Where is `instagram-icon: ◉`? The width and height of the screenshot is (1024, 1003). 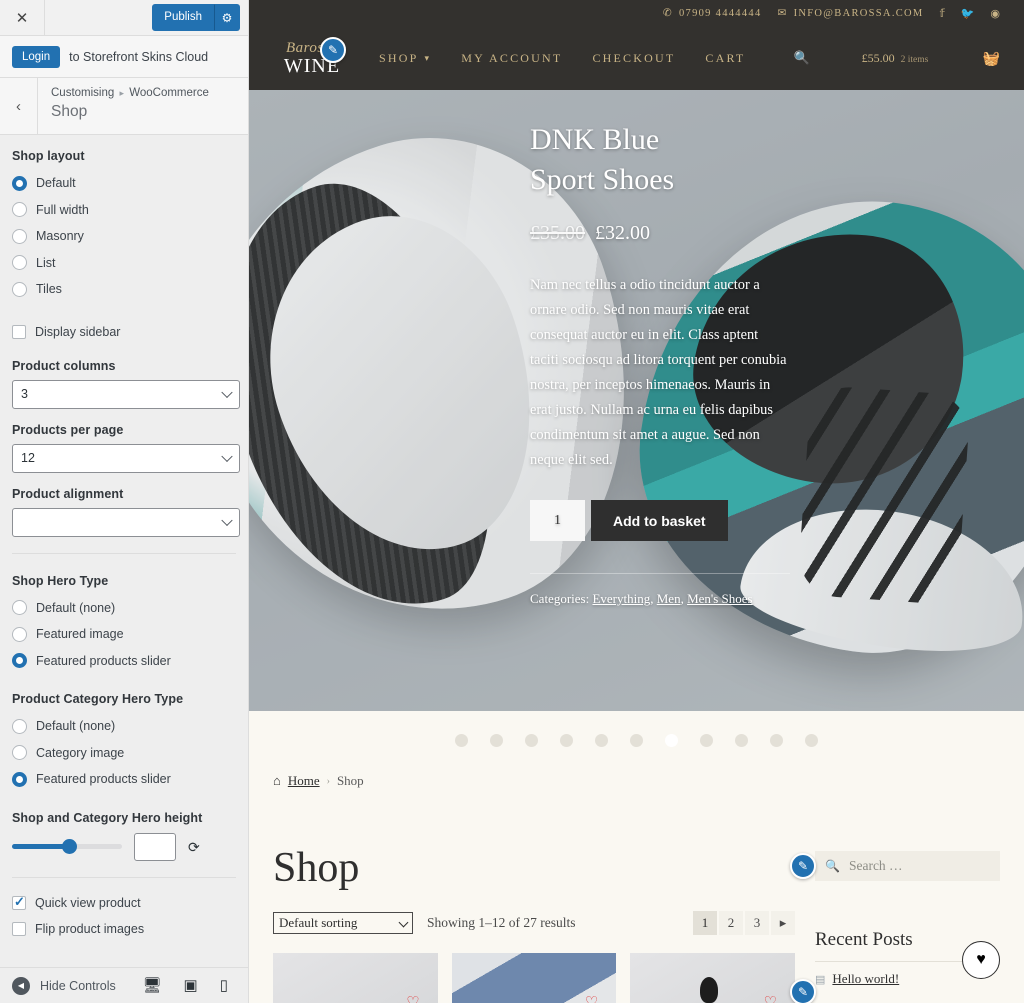
instagram-icon: ◉ is located at coordinates (995, 13).